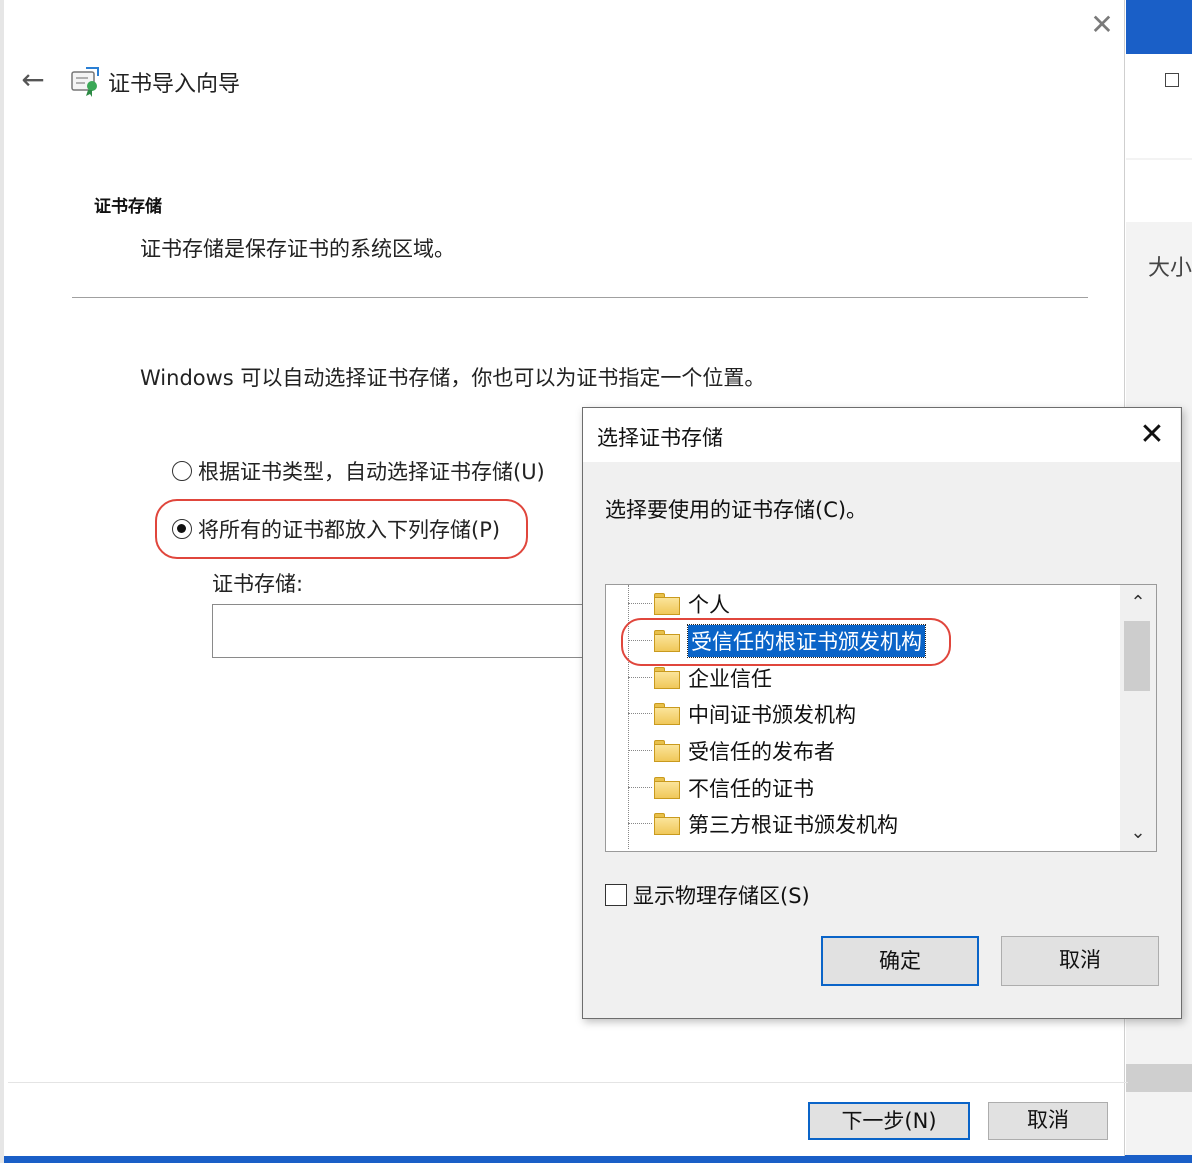 This screenshot has width=1192, height=1163. Describe the element at coordinates (1048, 1121) in the screenshot. I see `cancel-button: 取消` at that location.